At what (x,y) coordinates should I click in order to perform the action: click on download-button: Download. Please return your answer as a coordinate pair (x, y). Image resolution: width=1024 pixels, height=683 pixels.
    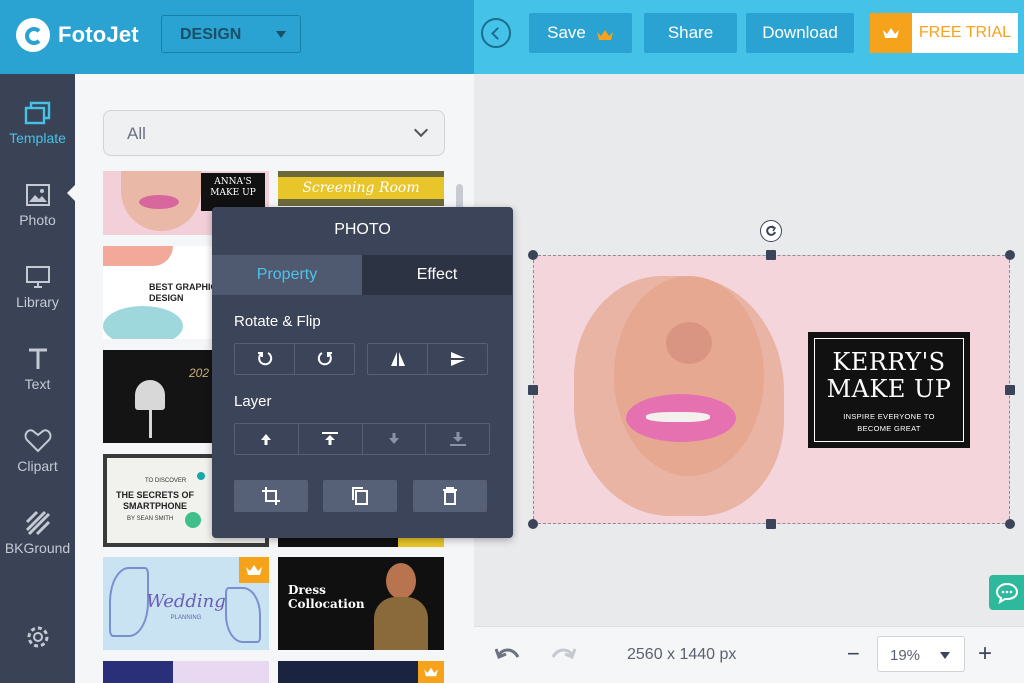
    Looking at the image, I should click on (800, 33).